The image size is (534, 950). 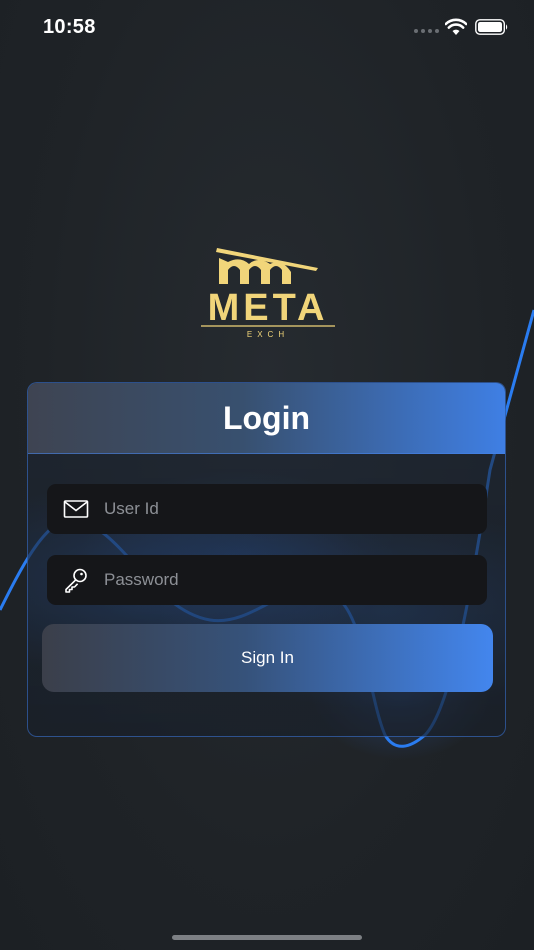 I want to click on login-title: Login, so click(x=266, y=417).